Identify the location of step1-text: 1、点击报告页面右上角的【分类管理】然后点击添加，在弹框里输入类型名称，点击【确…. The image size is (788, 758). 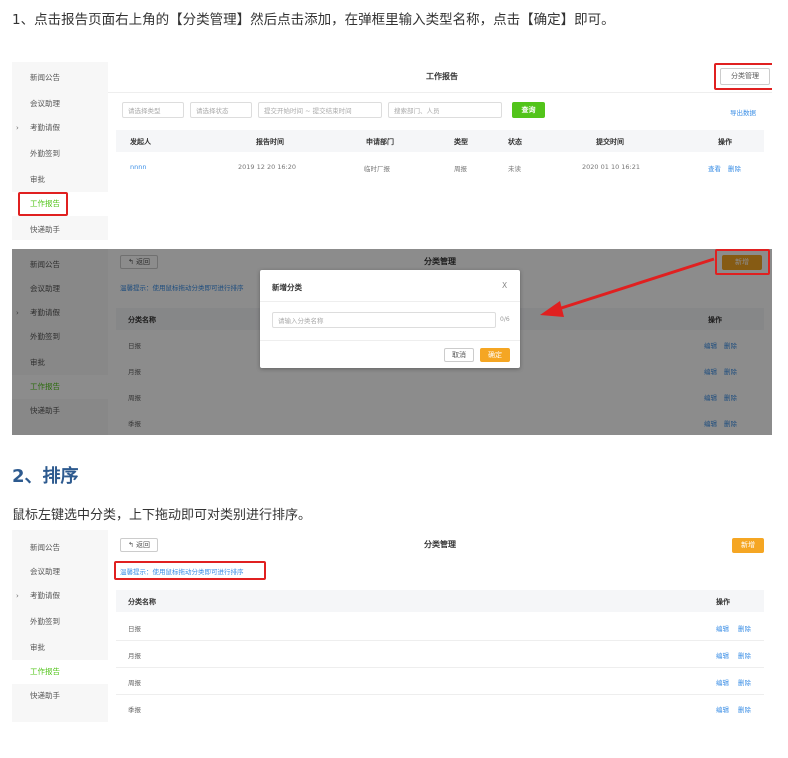
(313, 20).